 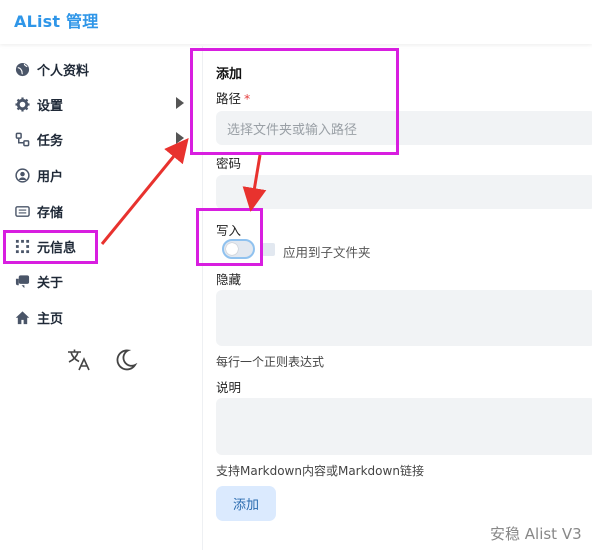 What do you see at coordinates (229, 163) in the screenshot?
I see `password-label: 密码` at bounding box center [229, 163].